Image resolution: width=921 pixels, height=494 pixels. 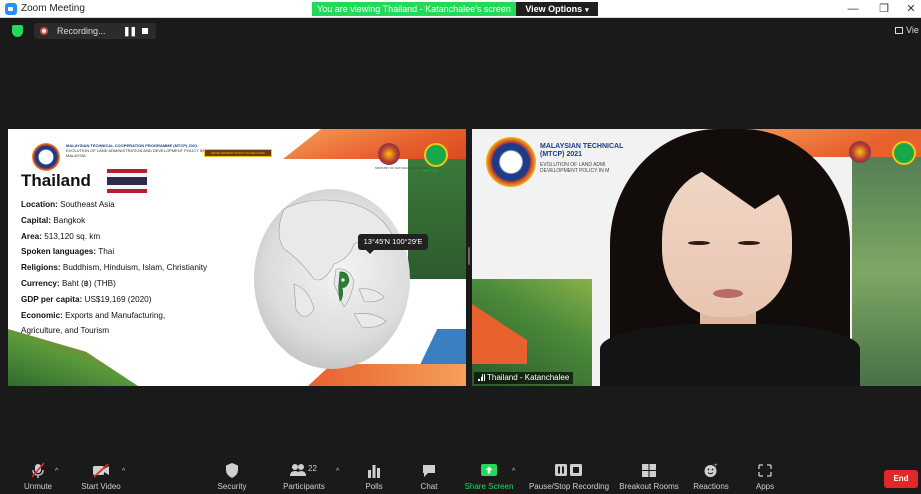 What do you see at coordinates (312, 468) in the screenshot?
I see `participants-count: 22` at bounding box center [312, 468].